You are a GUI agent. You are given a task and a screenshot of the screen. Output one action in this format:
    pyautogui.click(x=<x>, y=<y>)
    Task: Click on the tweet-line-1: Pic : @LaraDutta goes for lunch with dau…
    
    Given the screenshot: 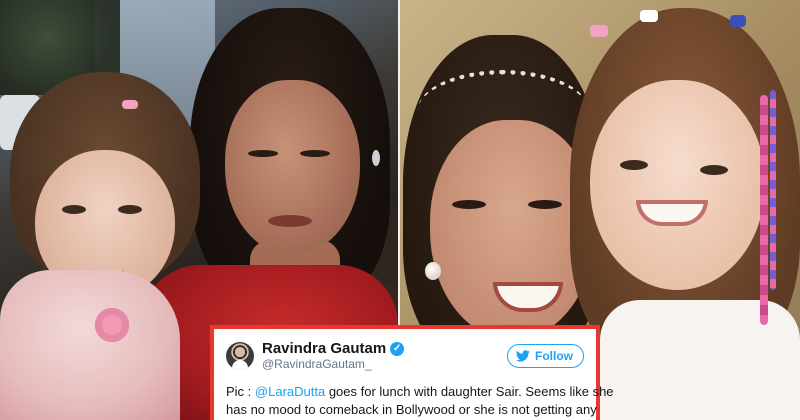 What is the action you would take?
    pyautogui.click(x=420, y=392)
    